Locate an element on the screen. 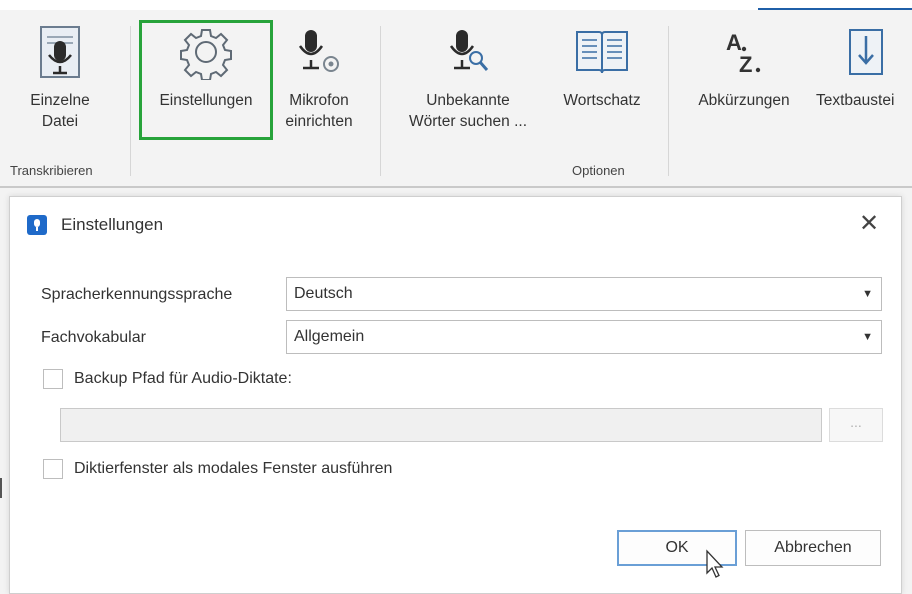 The height and width of the screenshot is (594, 912). backup-path-checkbox-row: Backup Pfad für Audio-Diktate: is located at coordinates (167, 379).